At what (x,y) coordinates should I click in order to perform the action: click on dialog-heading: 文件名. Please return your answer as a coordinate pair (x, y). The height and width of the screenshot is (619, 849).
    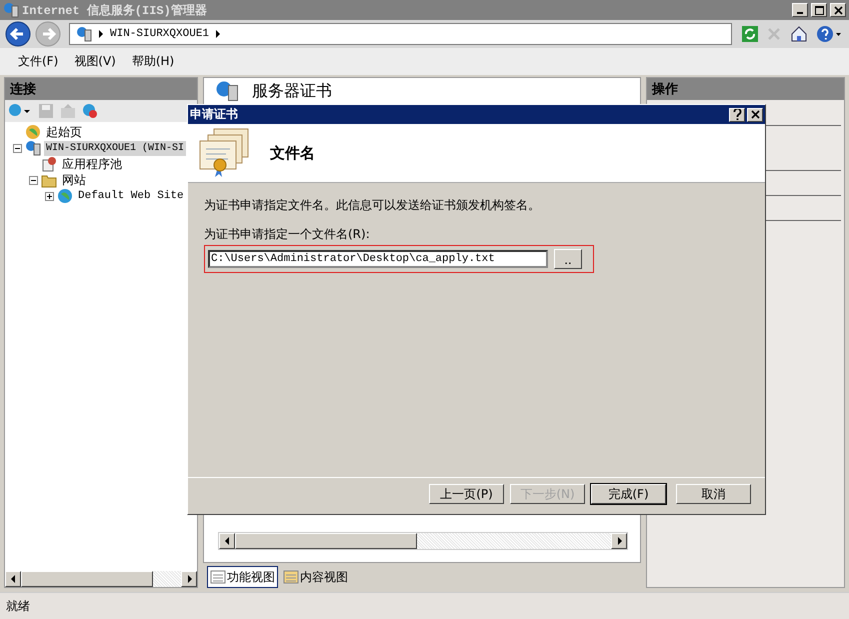
    Looking at the image, I should click on (292, 153).